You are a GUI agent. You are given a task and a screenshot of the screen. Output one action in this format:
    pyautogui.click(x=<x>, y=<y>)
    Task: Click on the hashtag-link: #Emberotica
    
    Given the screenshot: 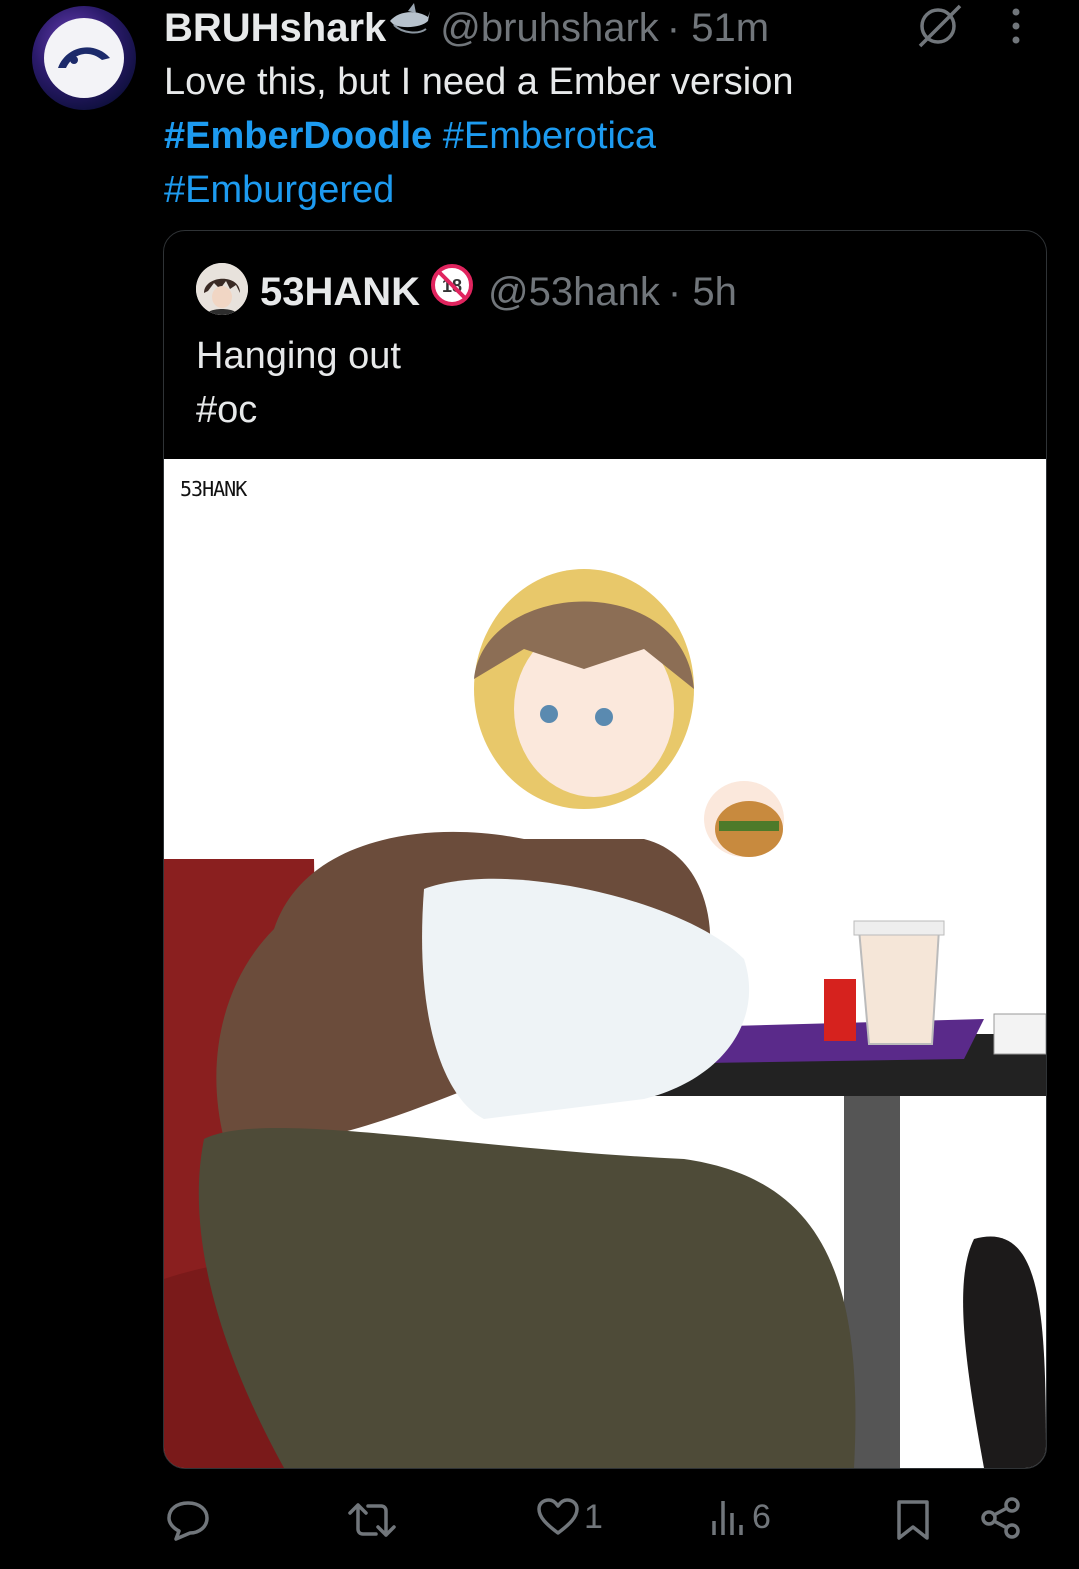 What is the action you would take?
    pyautogui.click(x=549, y=136)
    